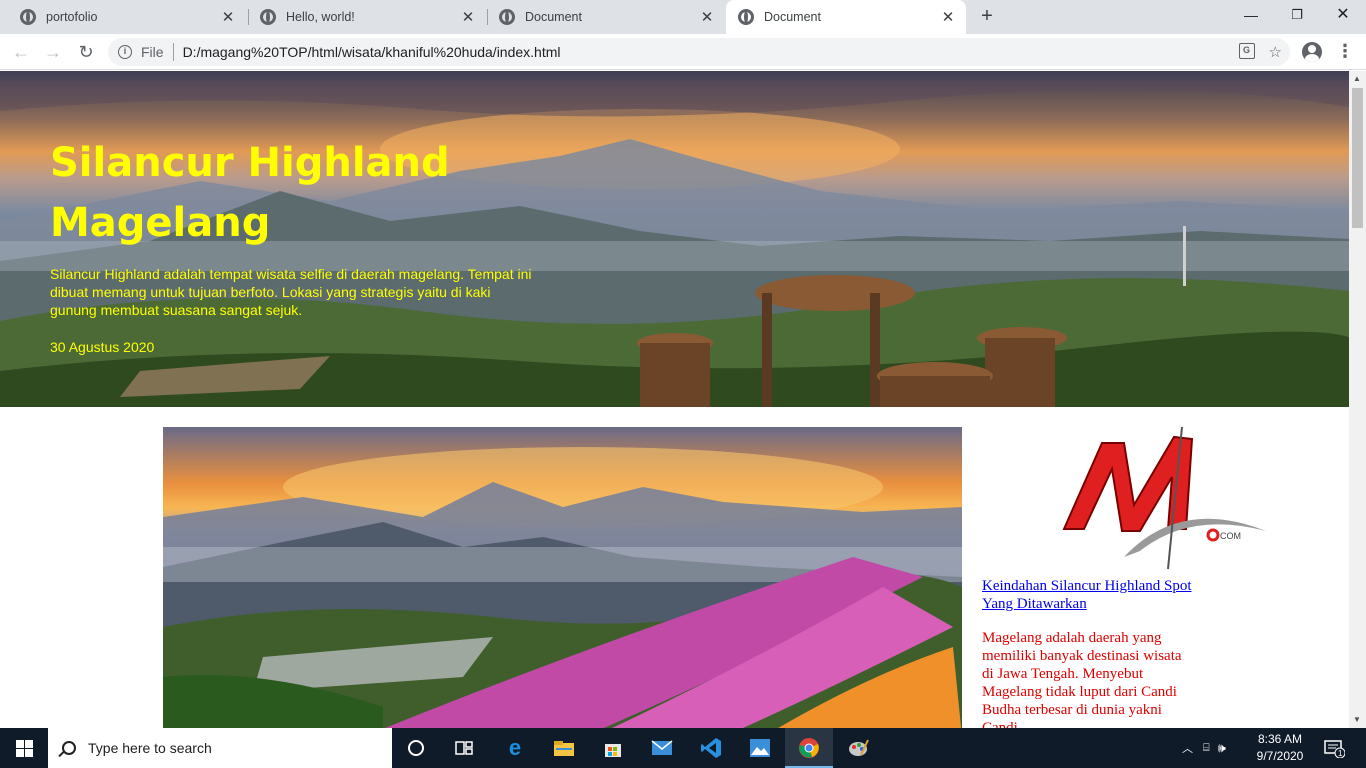 Image resolution: width=1366 pixels, height=768 pixels. What do you see at coordinates (152, 52) in the screenshot?
I see `scheme-label: File` at bounding box center [152, 52].